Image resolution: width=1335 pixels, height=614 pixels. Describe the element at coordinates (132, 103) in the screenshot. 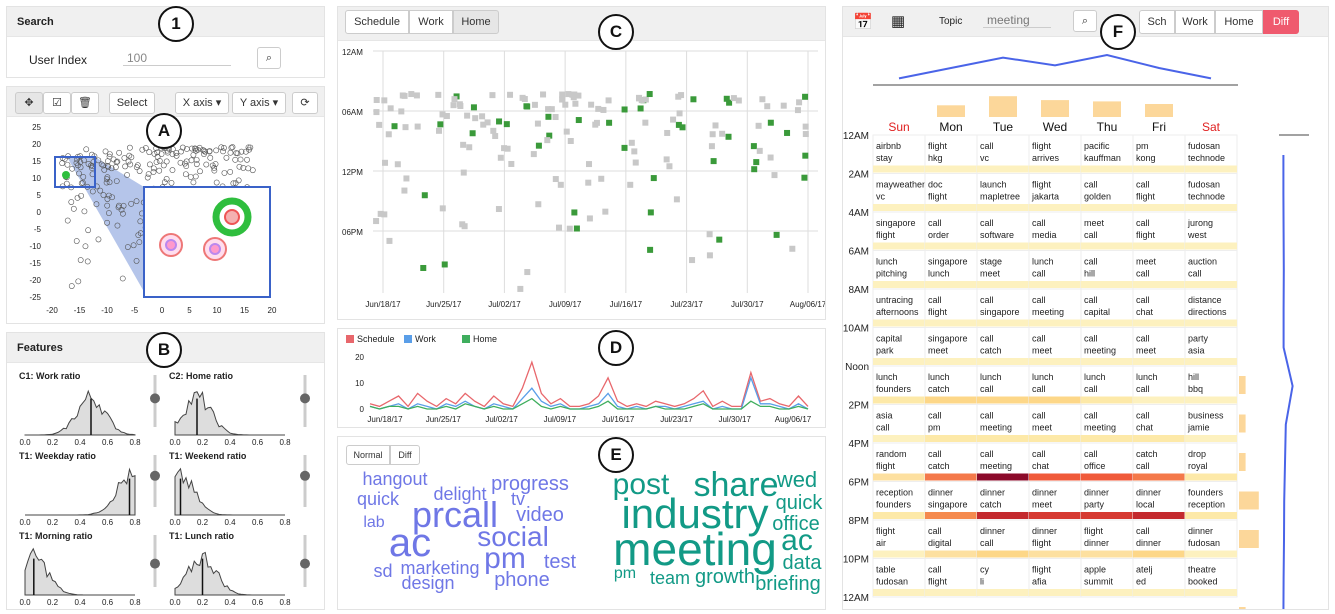

I see `select-button: Select` at that location.